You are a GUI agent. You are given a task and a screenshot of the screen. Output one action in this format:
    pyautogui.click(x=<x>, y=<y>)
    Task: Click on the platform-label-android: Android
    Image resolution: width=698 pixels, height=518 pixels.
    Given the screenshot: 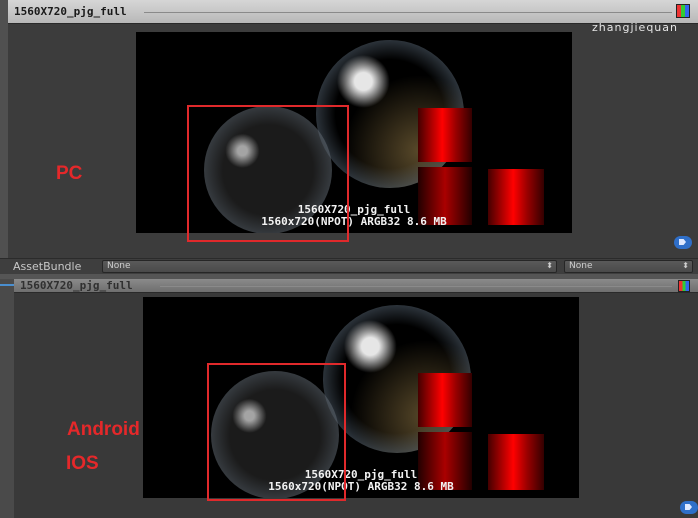 What is the action you would take?
    pyautogui.click(x=103, y=429)
    